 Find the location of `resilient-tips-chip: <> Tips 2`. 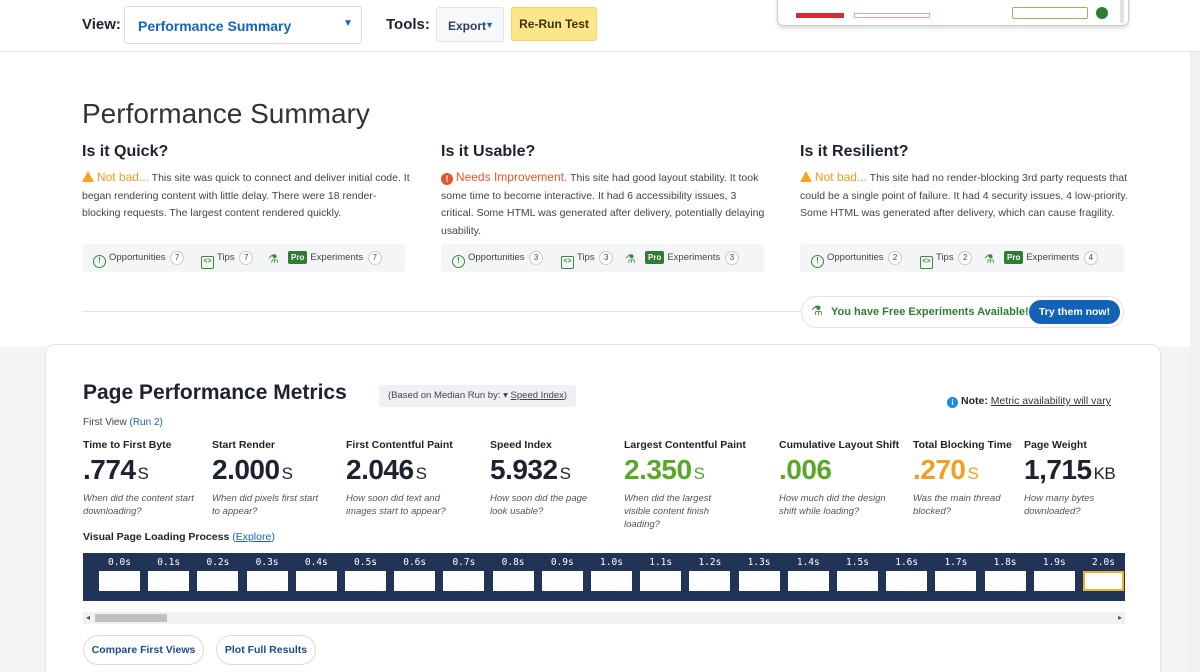

resilient-tips-chip: <> Tips 2 is located at coordinates (946, 259).